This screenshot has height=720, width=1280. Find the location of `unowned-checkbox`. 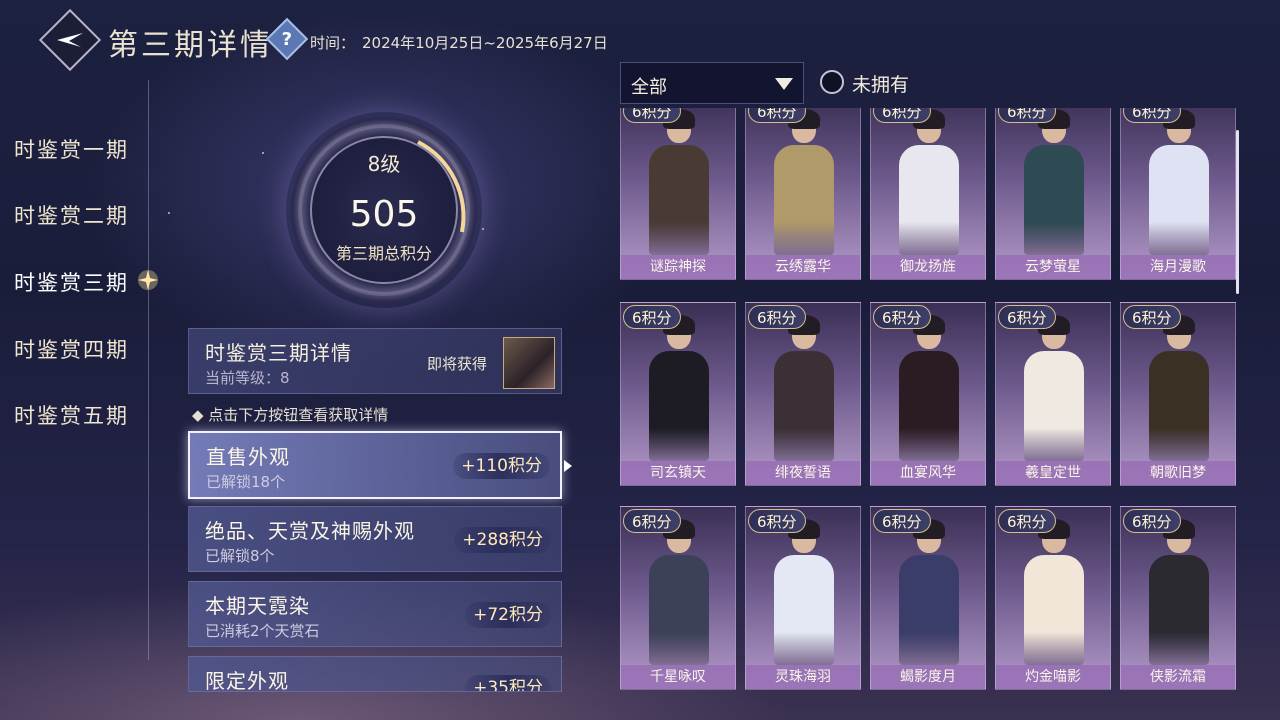

unowned-checkbox is located at coordinates (832, 82).